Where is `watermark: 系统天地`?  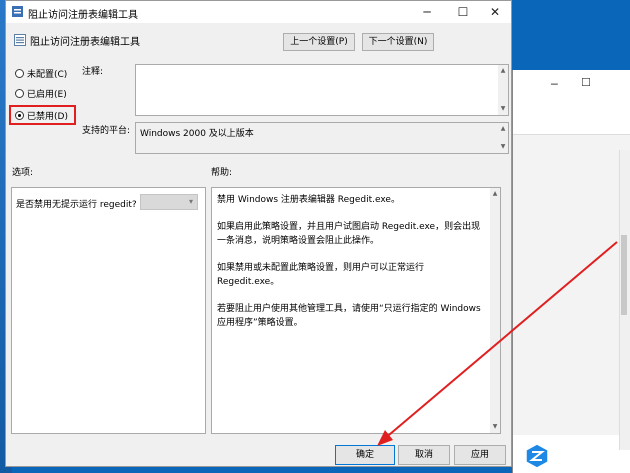
watermark: 系统天地 is located at coordinates (576, 456).